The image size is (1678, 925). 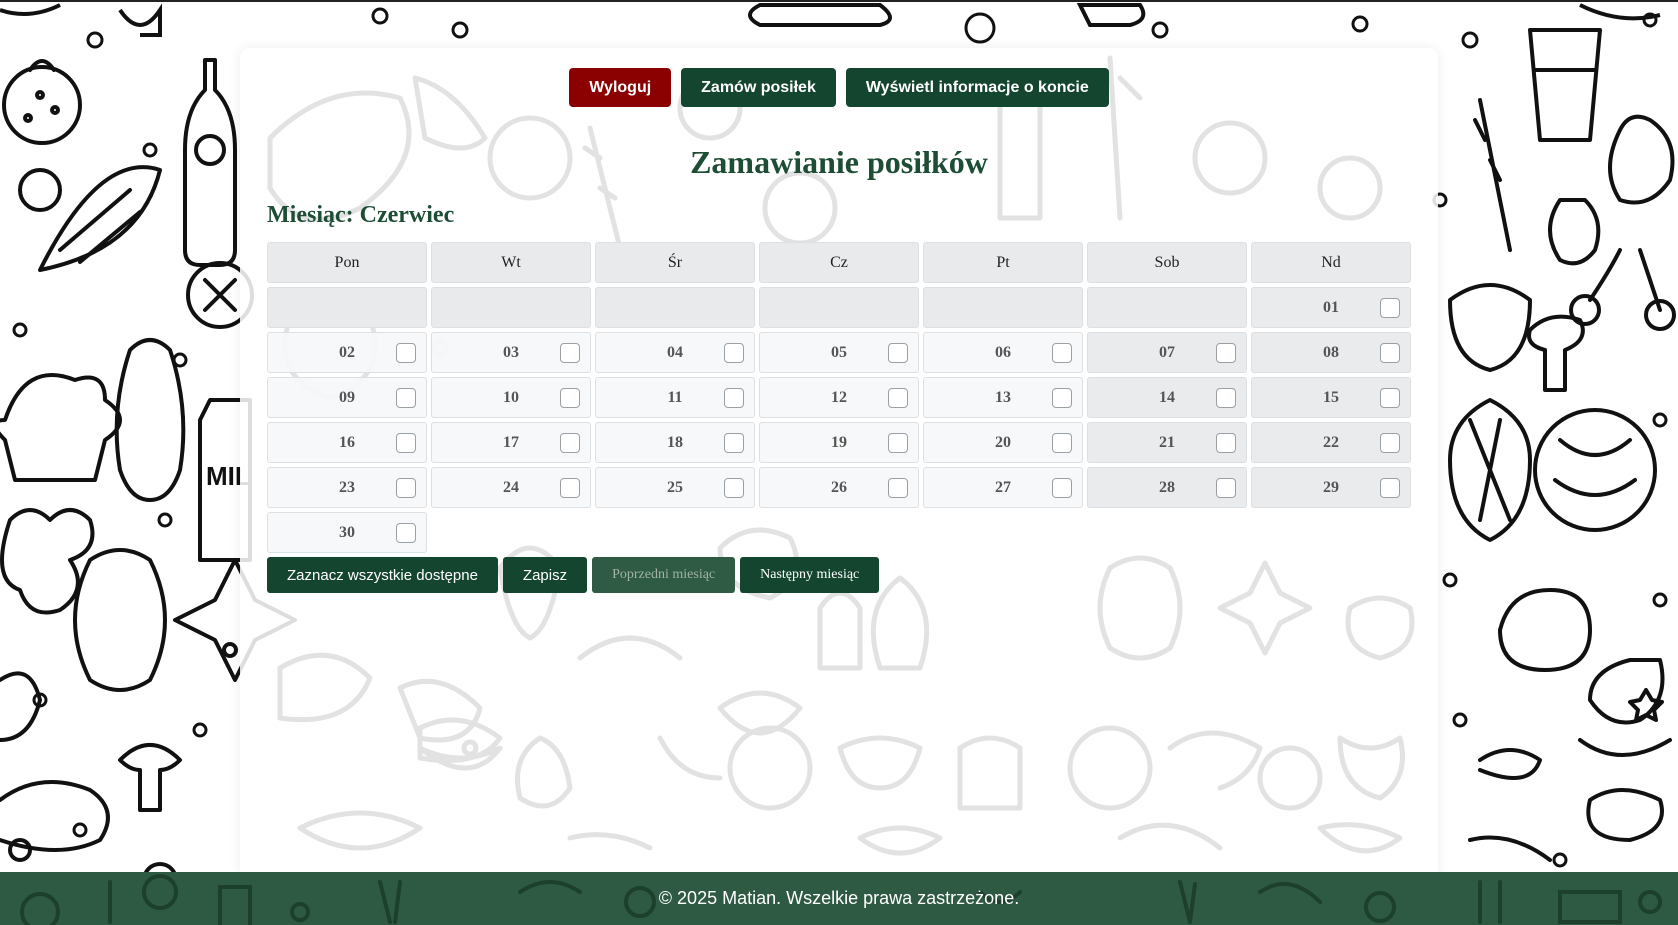 What do you see at coordinates (545, 575) in the screenshot?
I see `save-button: Zapisz` at bounding box center [545, 575].